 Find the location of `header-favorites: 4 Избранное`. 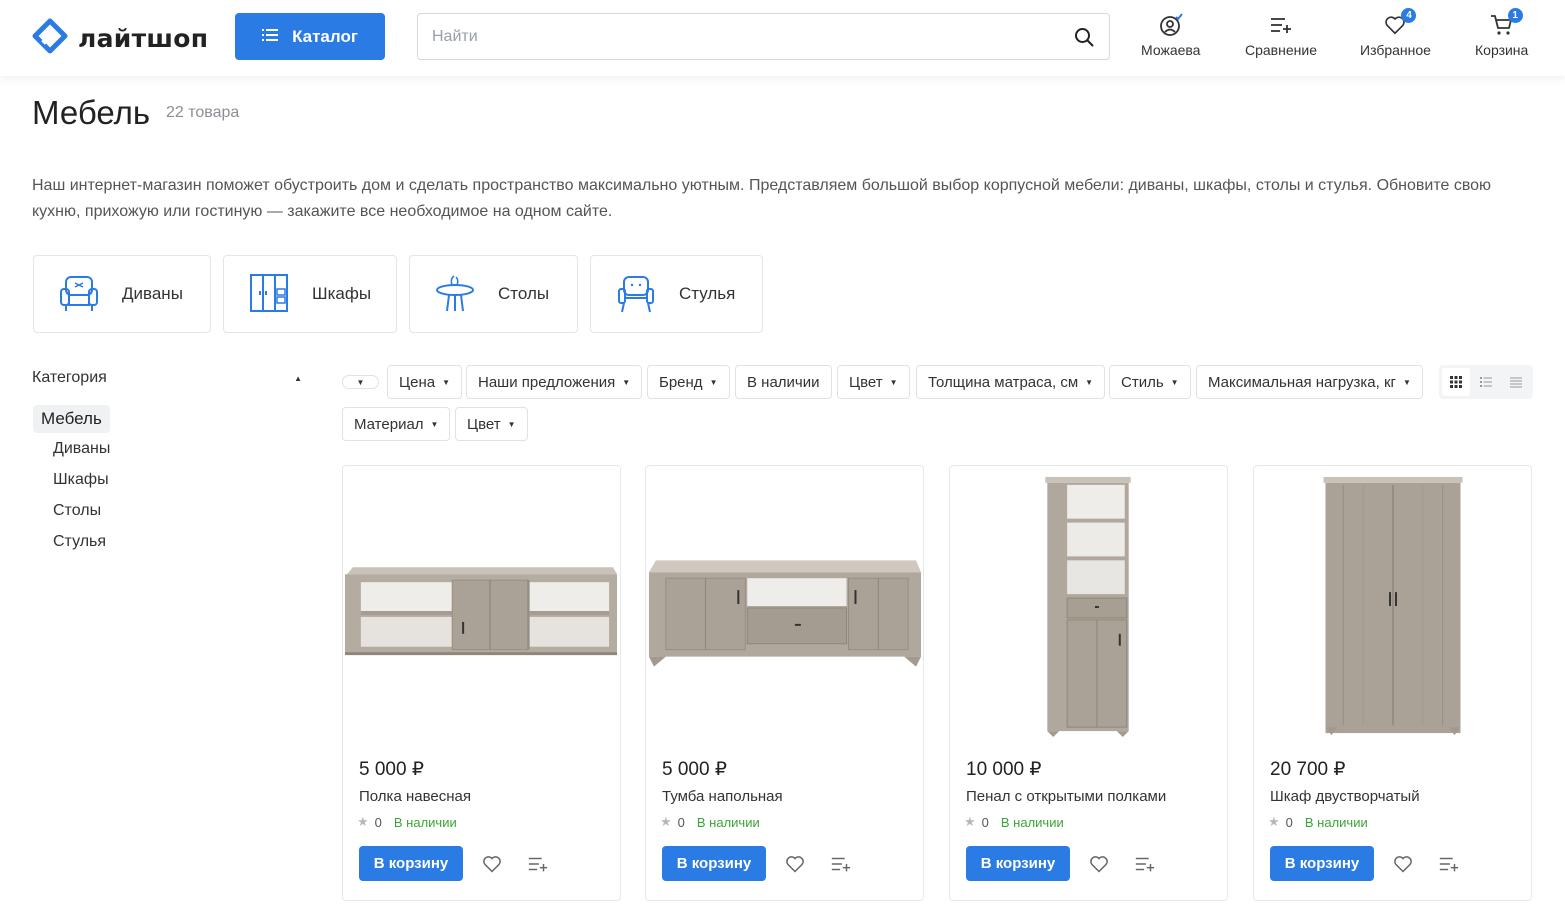

header-favorites: 4 Избранное is located at coordinates (1395, 33).